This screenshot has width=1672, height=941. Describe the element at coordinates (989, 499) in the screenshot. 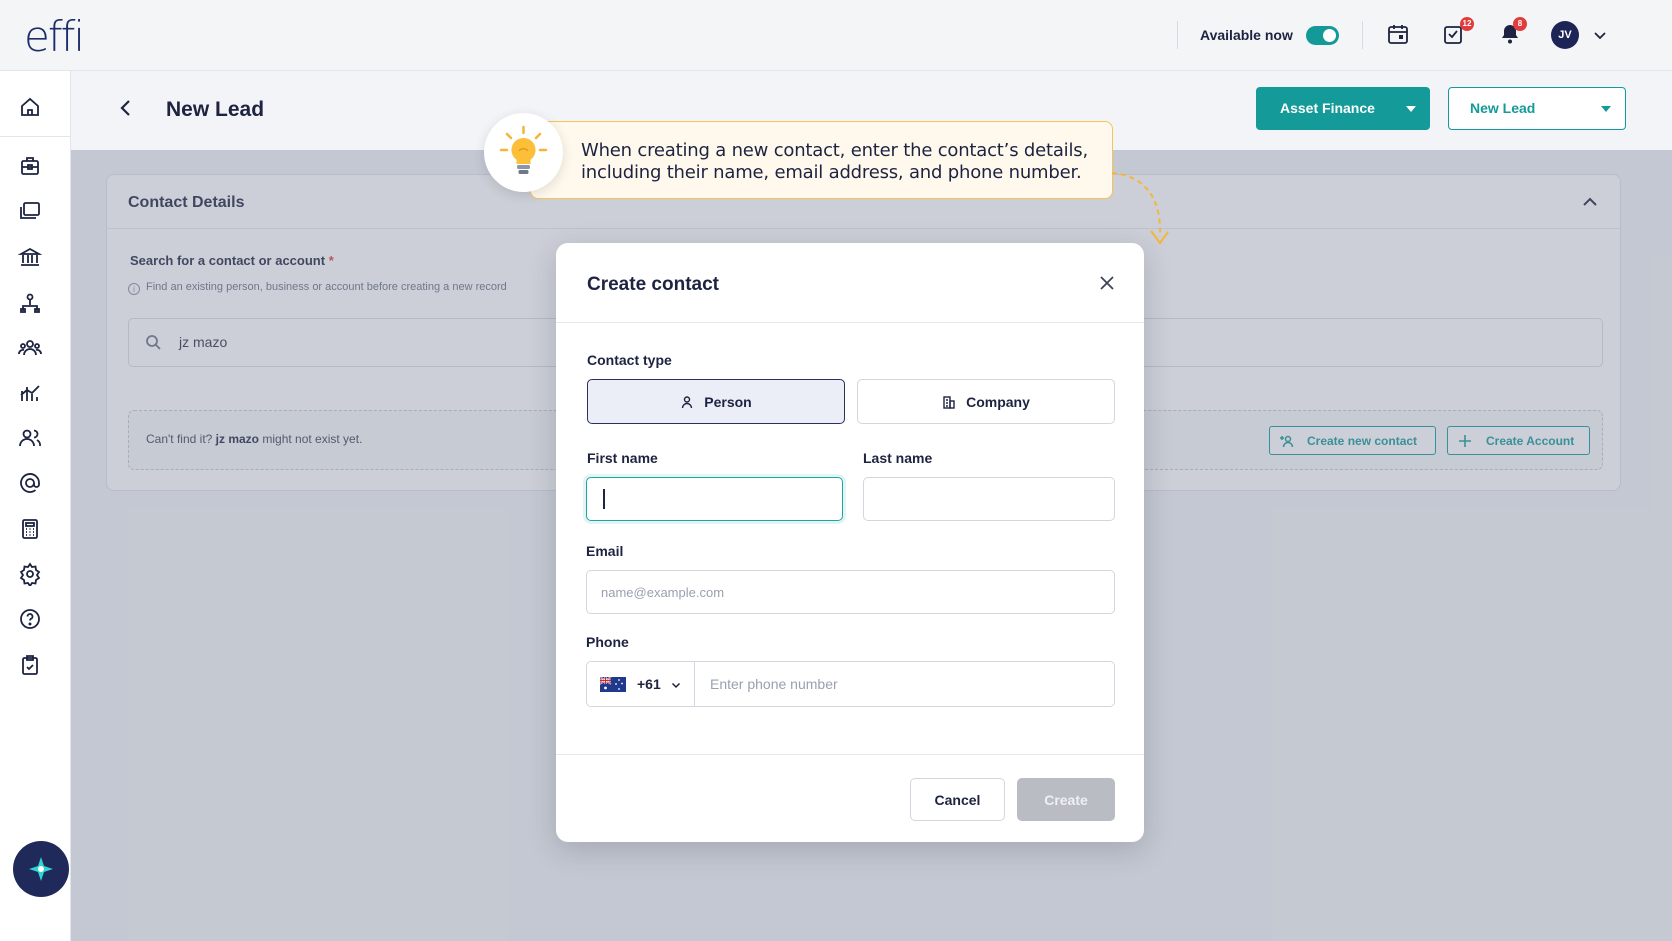

I see `last-name-field` at that location.